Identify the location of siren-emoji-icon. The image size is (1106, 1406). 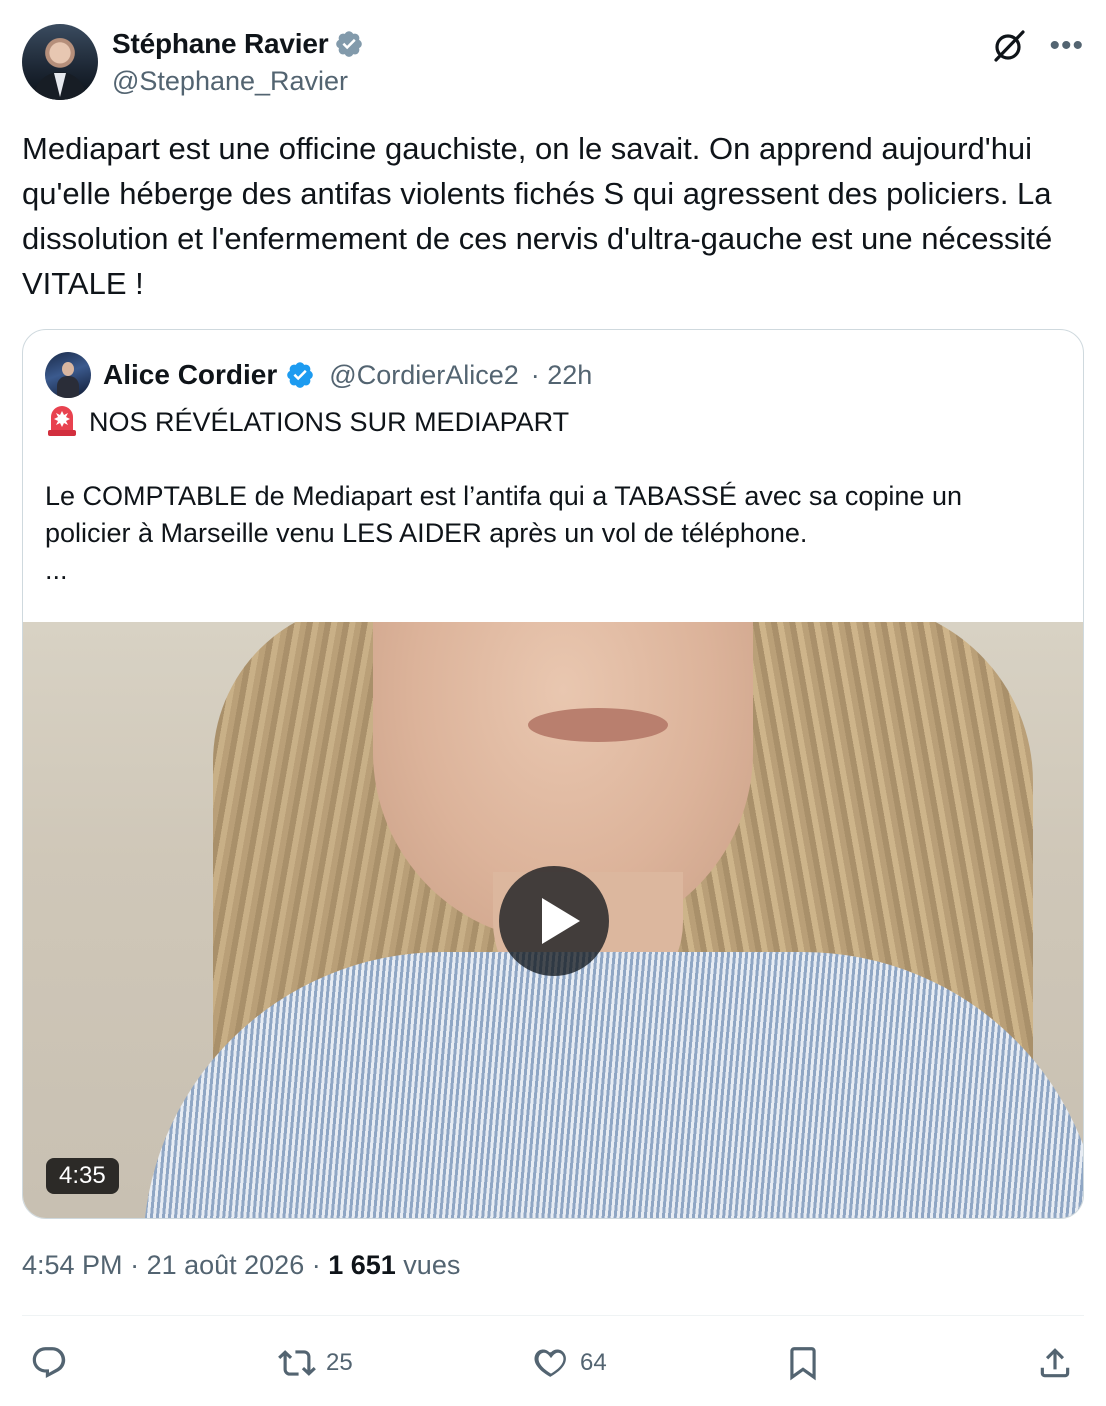
(62, 421).